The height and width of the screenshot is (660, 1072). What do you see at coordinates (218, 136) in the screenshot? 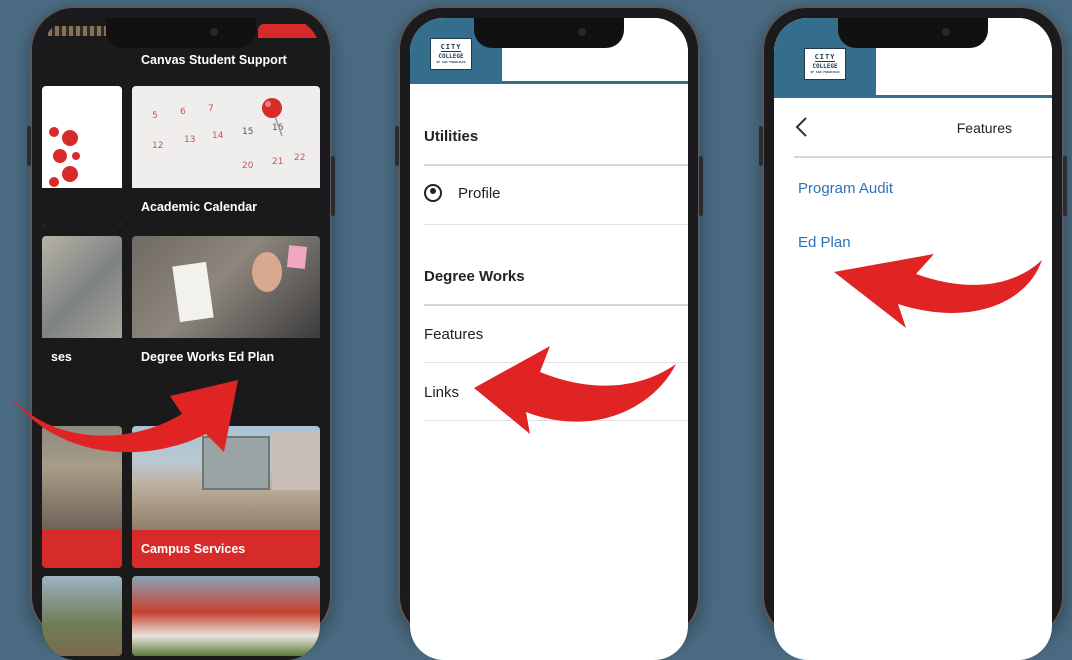
I see `svg-text: 14` at bounding box center [218, 136].